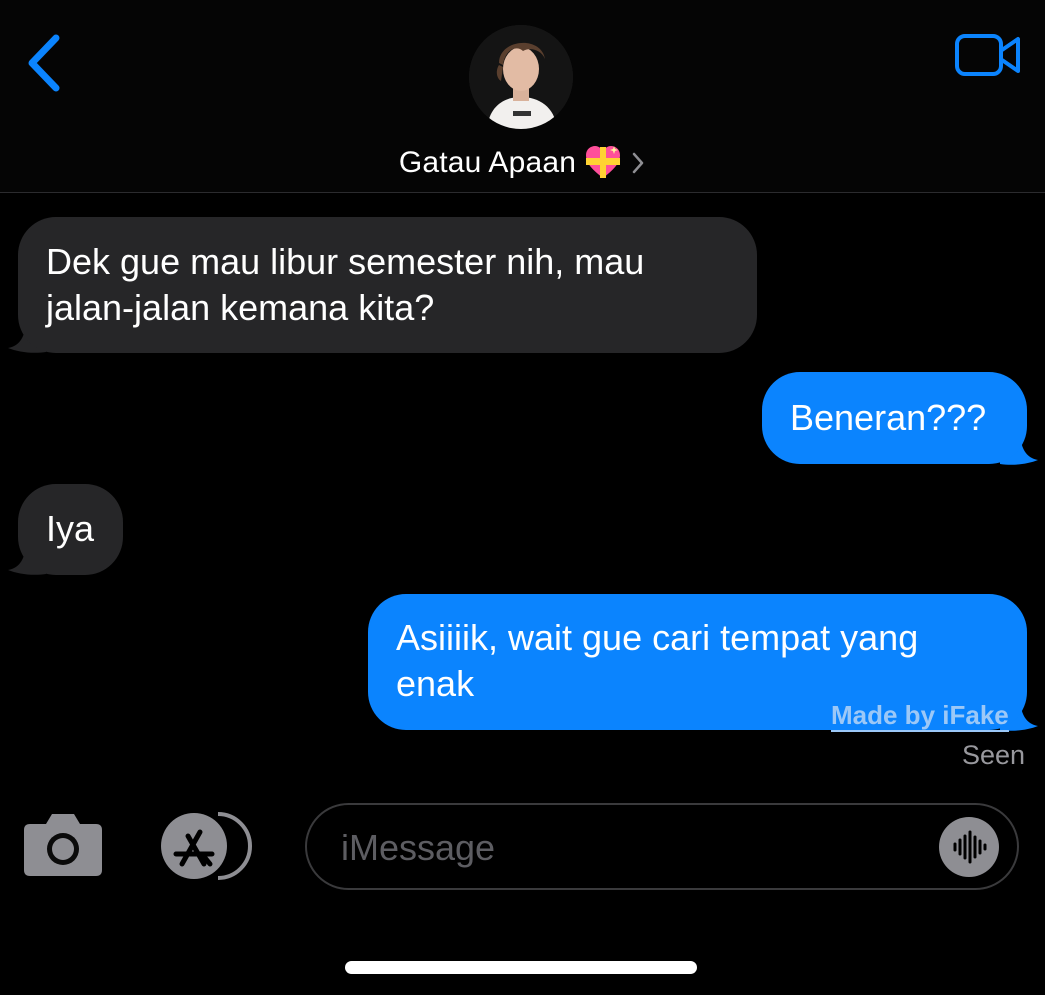 This screenshot has width=1045, height=995. I want to click on camera-button, so click(63, 845).